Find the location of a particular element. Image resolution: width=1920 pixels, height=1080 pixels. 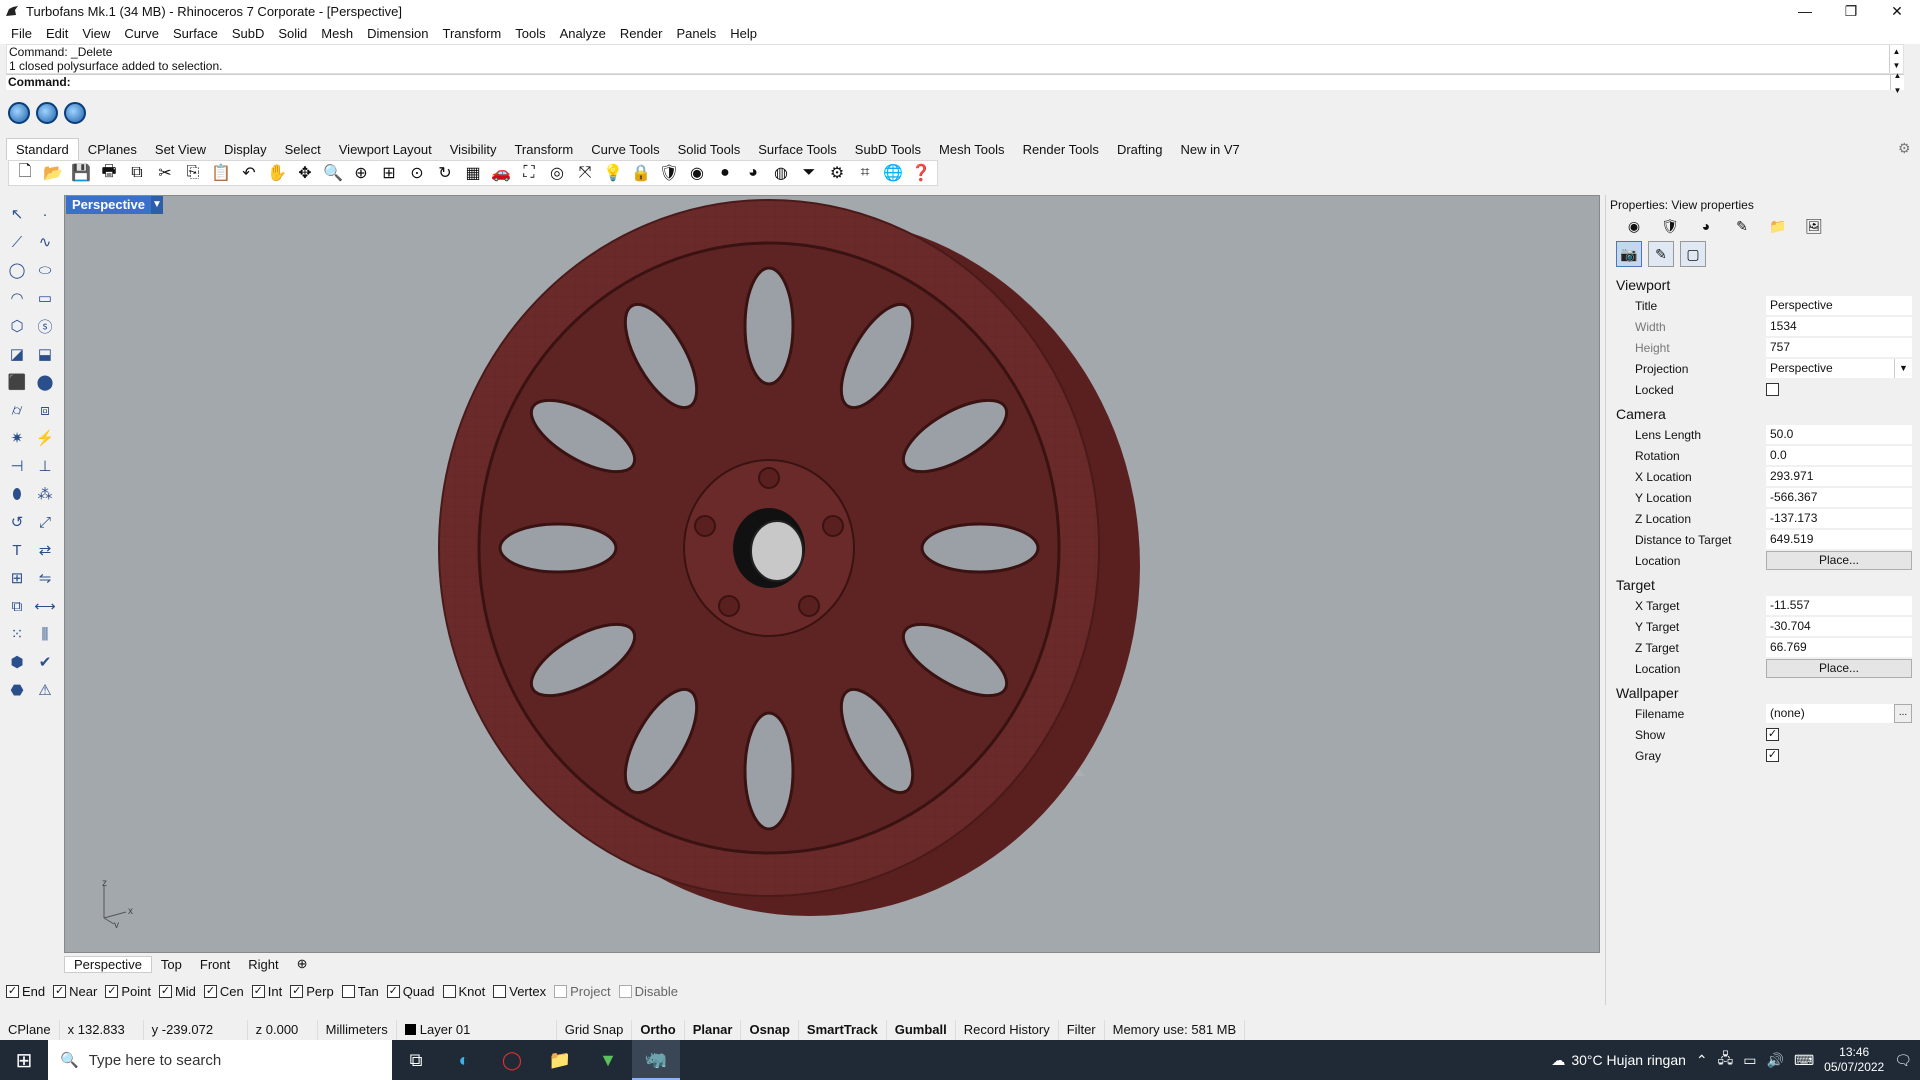

ruler-icon: ⫼ is located at coordinates (45, 634).